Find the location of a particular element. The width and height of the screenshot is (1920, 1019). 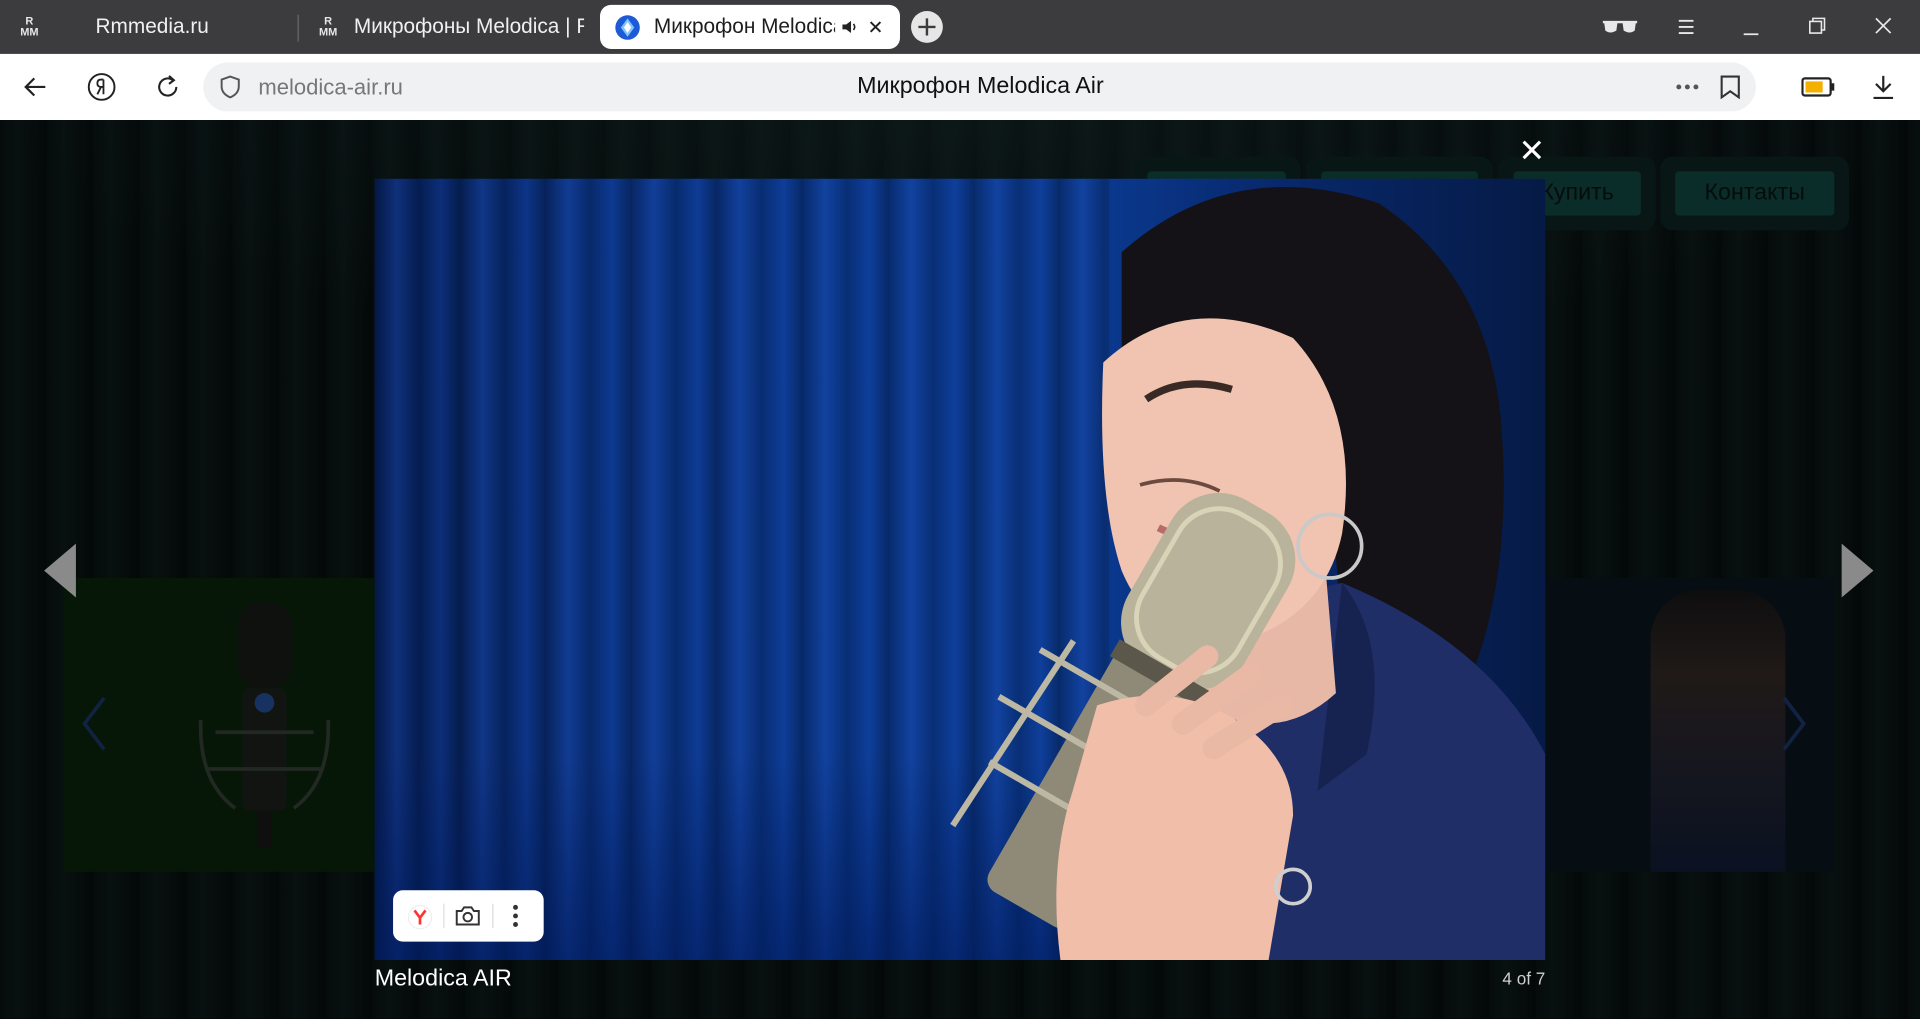

menu-hamburger-icon is located at coordinates (1686, 26).